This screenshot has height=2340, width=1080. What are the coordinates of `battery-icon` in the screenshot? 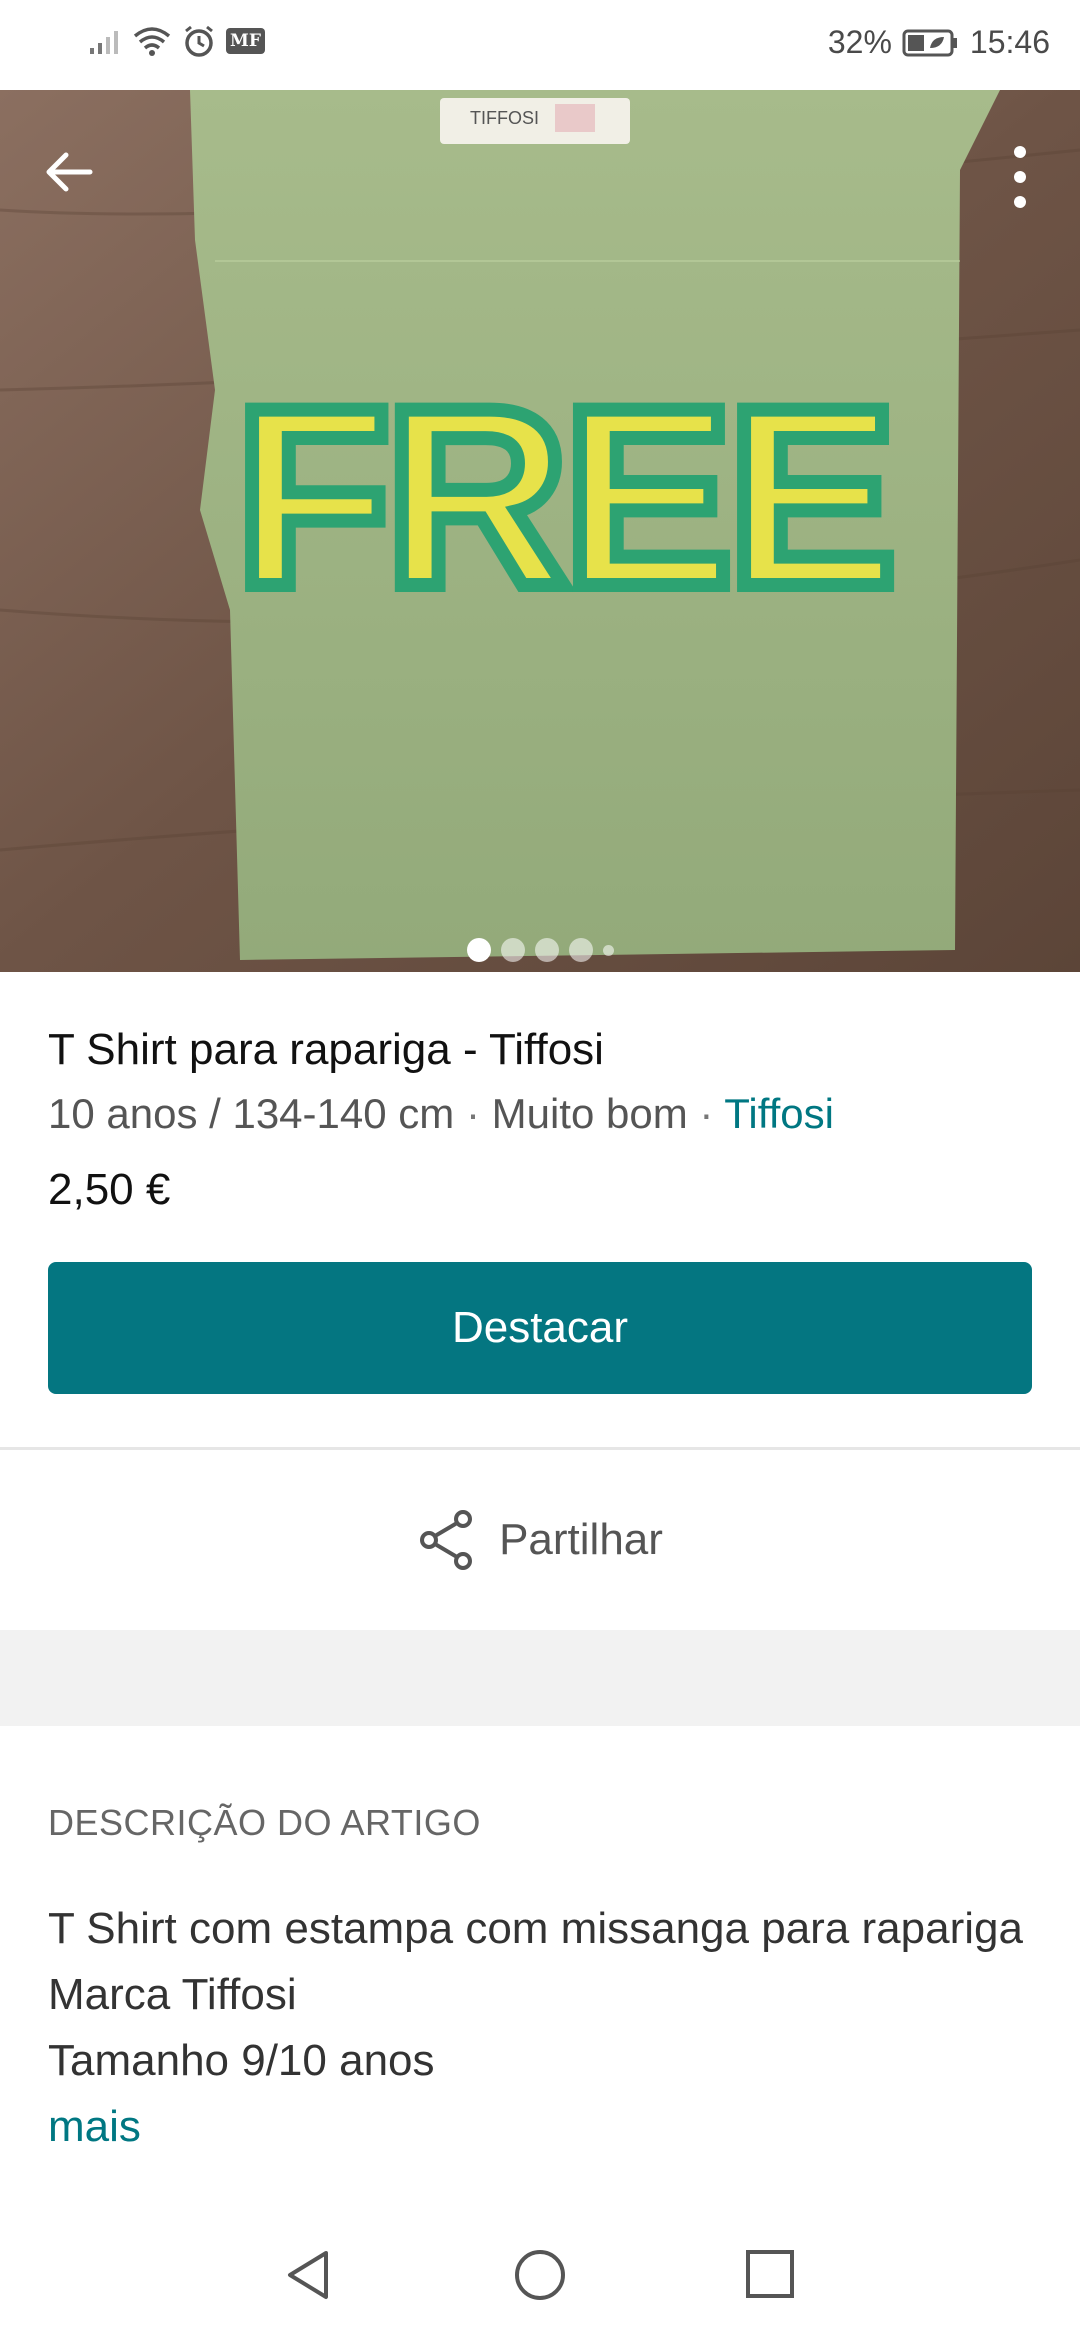 It's located at (931, 43).